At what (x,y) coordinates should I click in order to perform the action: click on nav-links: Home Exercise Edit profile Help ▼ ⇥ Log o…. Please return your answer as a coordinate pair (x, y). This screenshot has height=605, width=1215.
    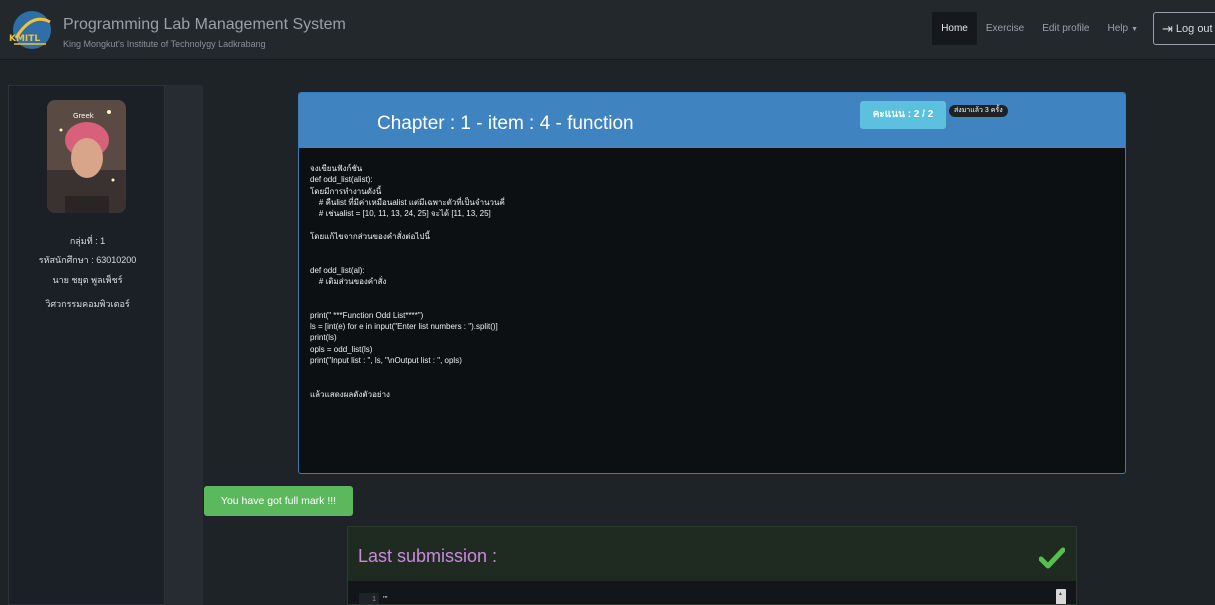
    Looking at the image, I should click on (1073, 28).